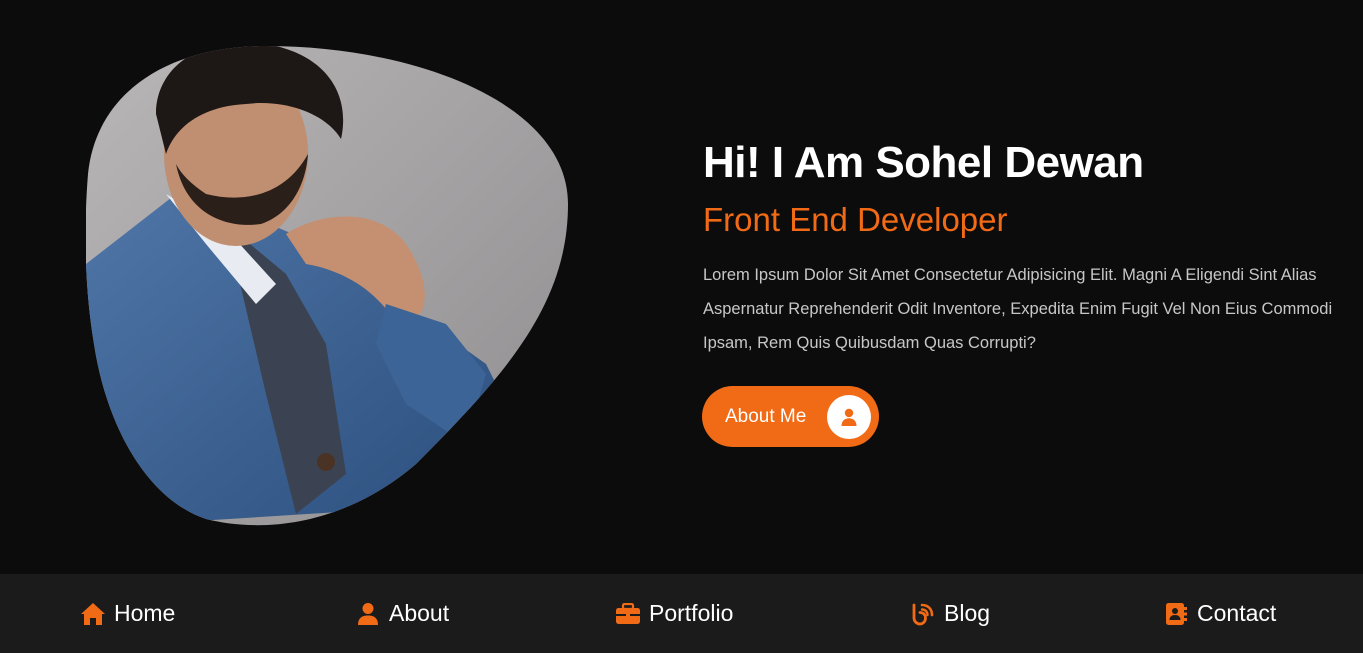  I want to click on nav-item-label: About, so click(419, 613).